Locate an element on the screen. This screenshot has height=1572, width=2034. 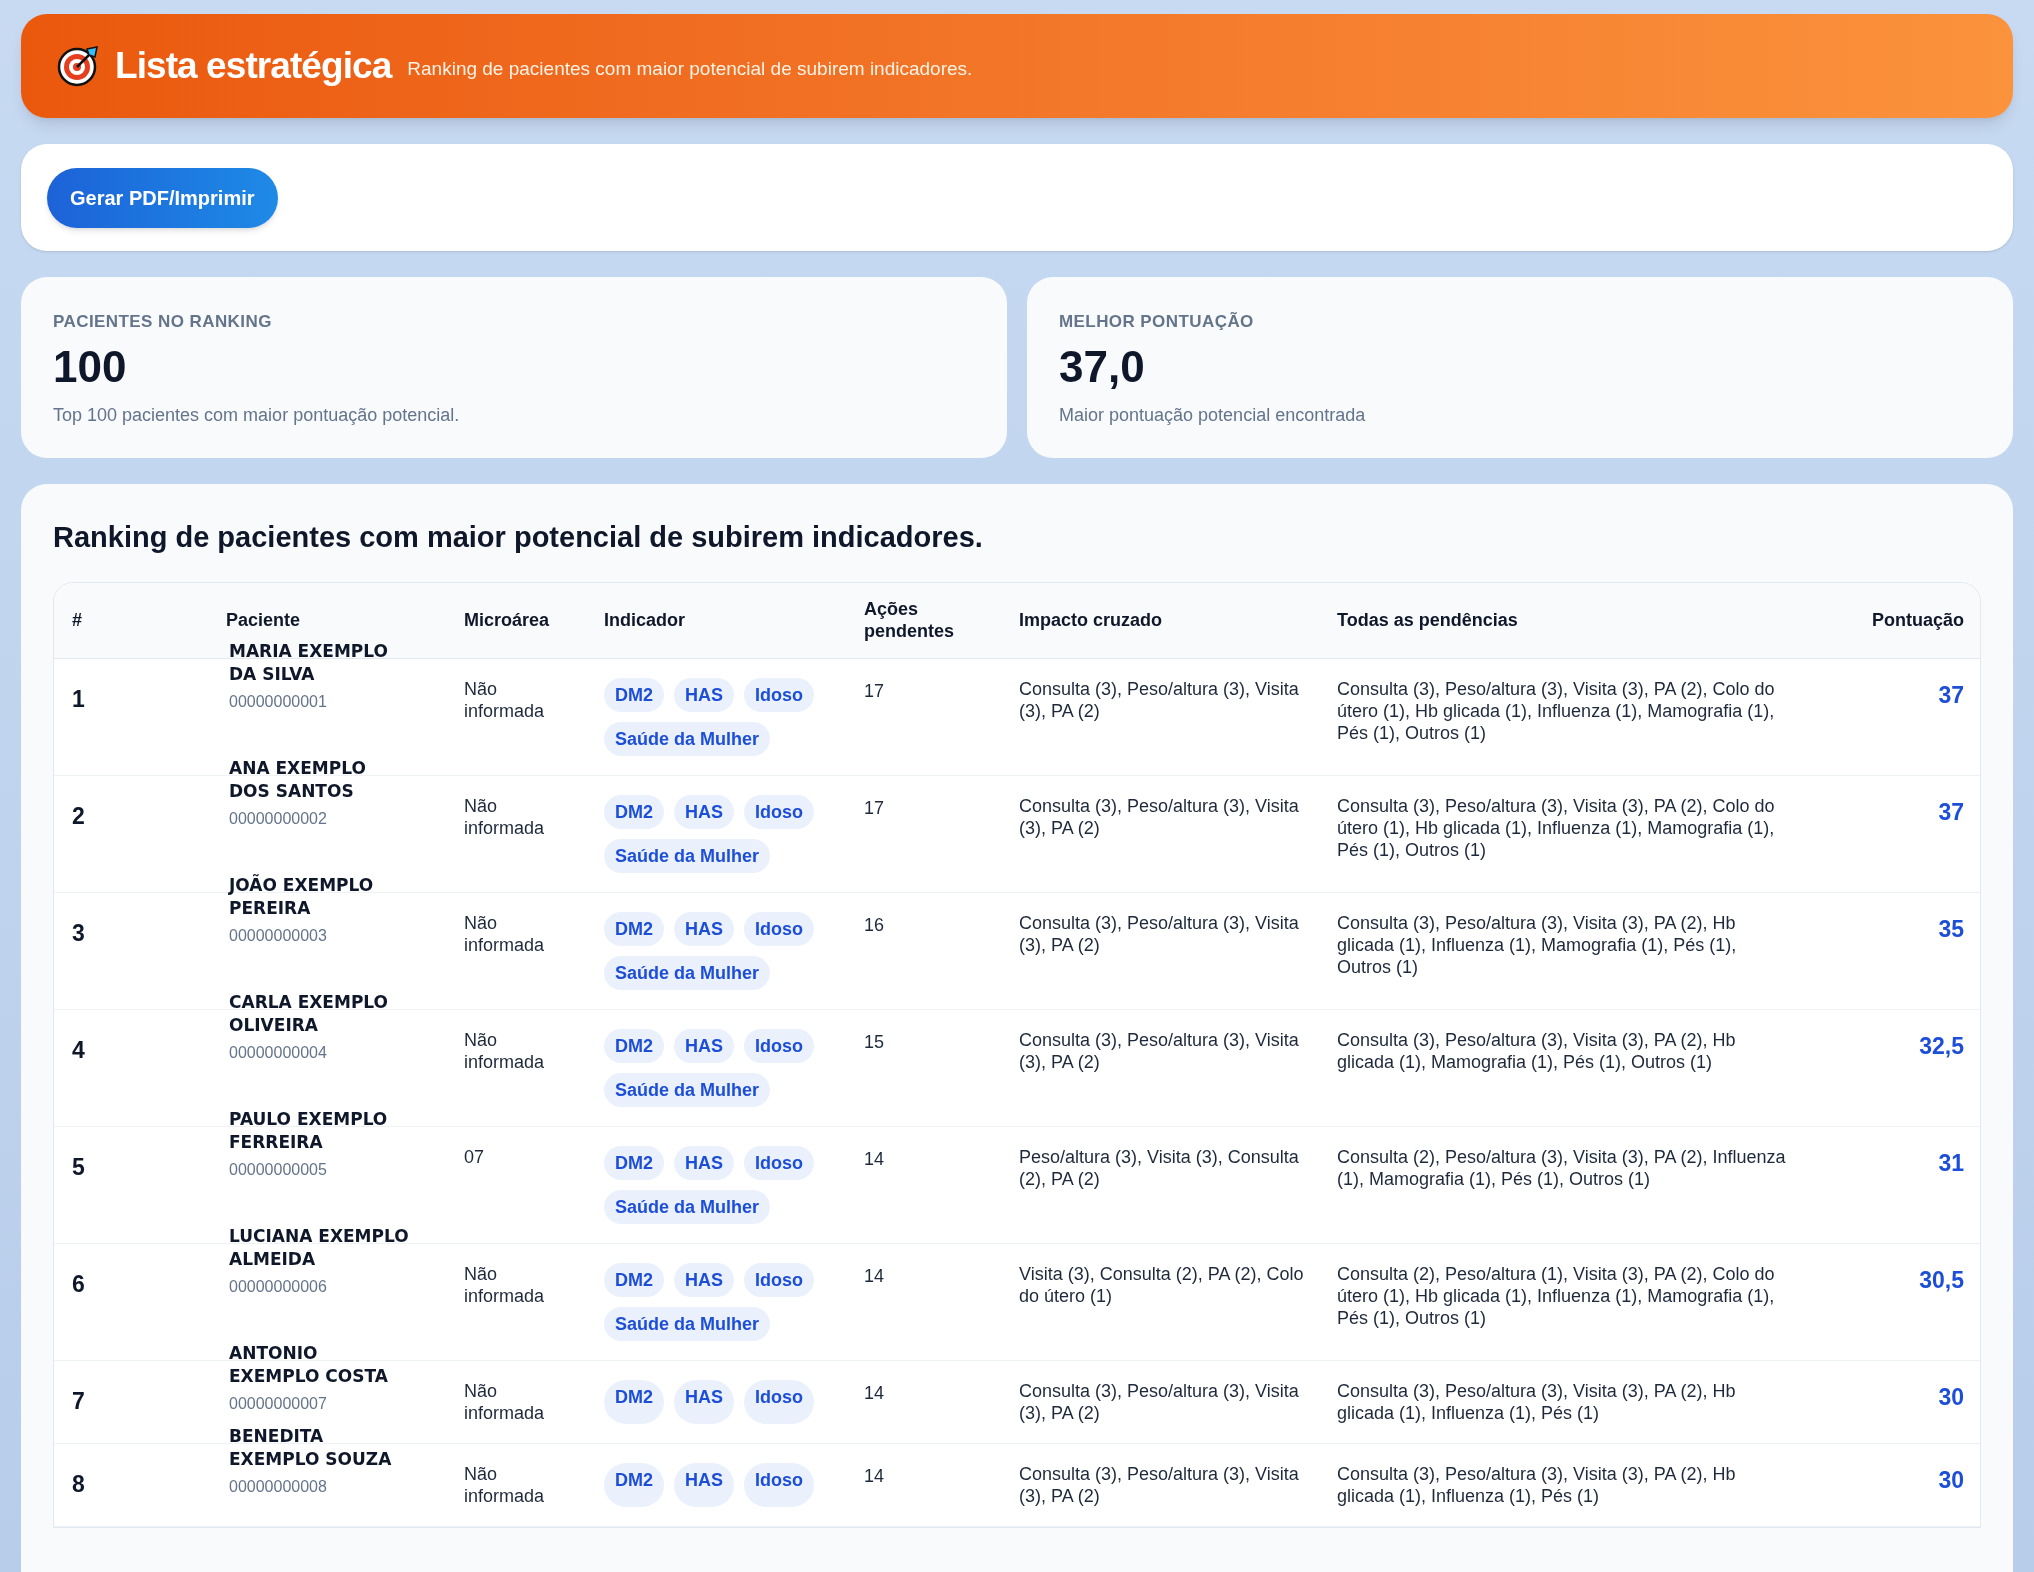
page-title: Lista estratégica is located at coordinates (253, 66).